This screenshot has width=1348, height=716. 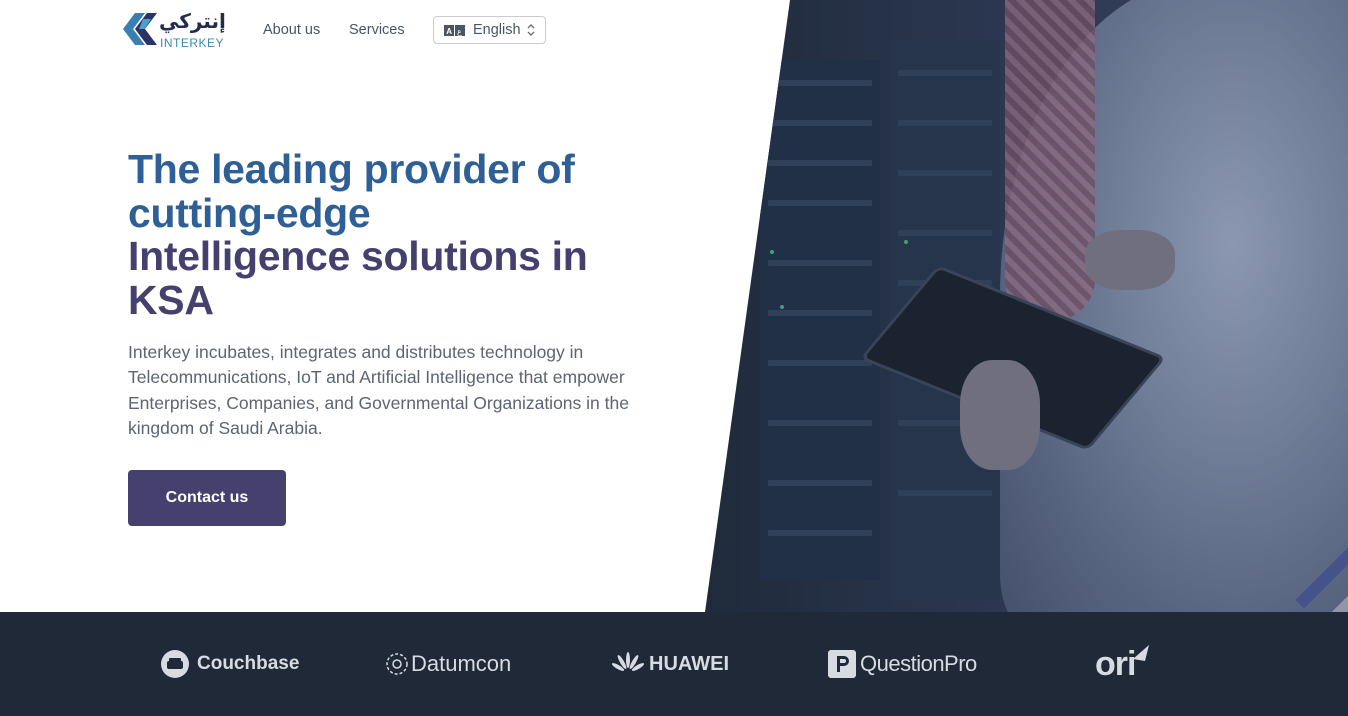 I want to click on language-select: A ع English, so click(x=489, y=30).